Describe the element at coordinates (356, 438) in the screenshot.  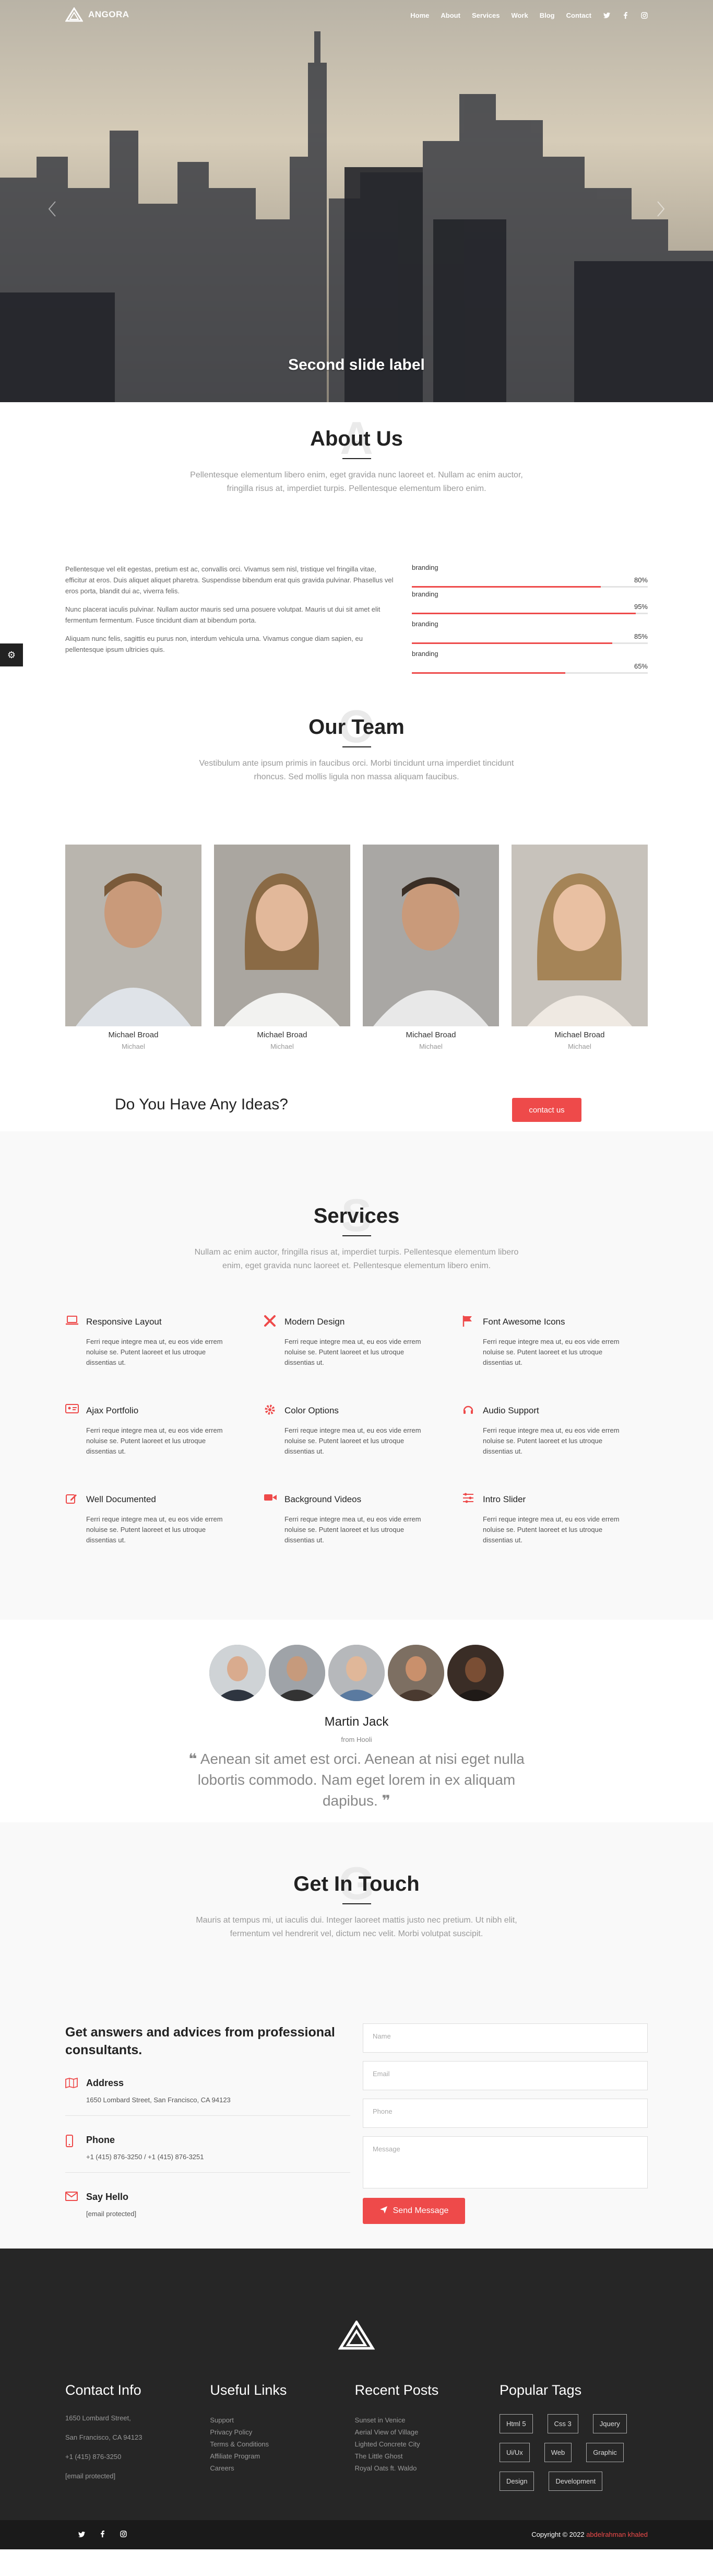
I see `about-title: About Us` at that location.